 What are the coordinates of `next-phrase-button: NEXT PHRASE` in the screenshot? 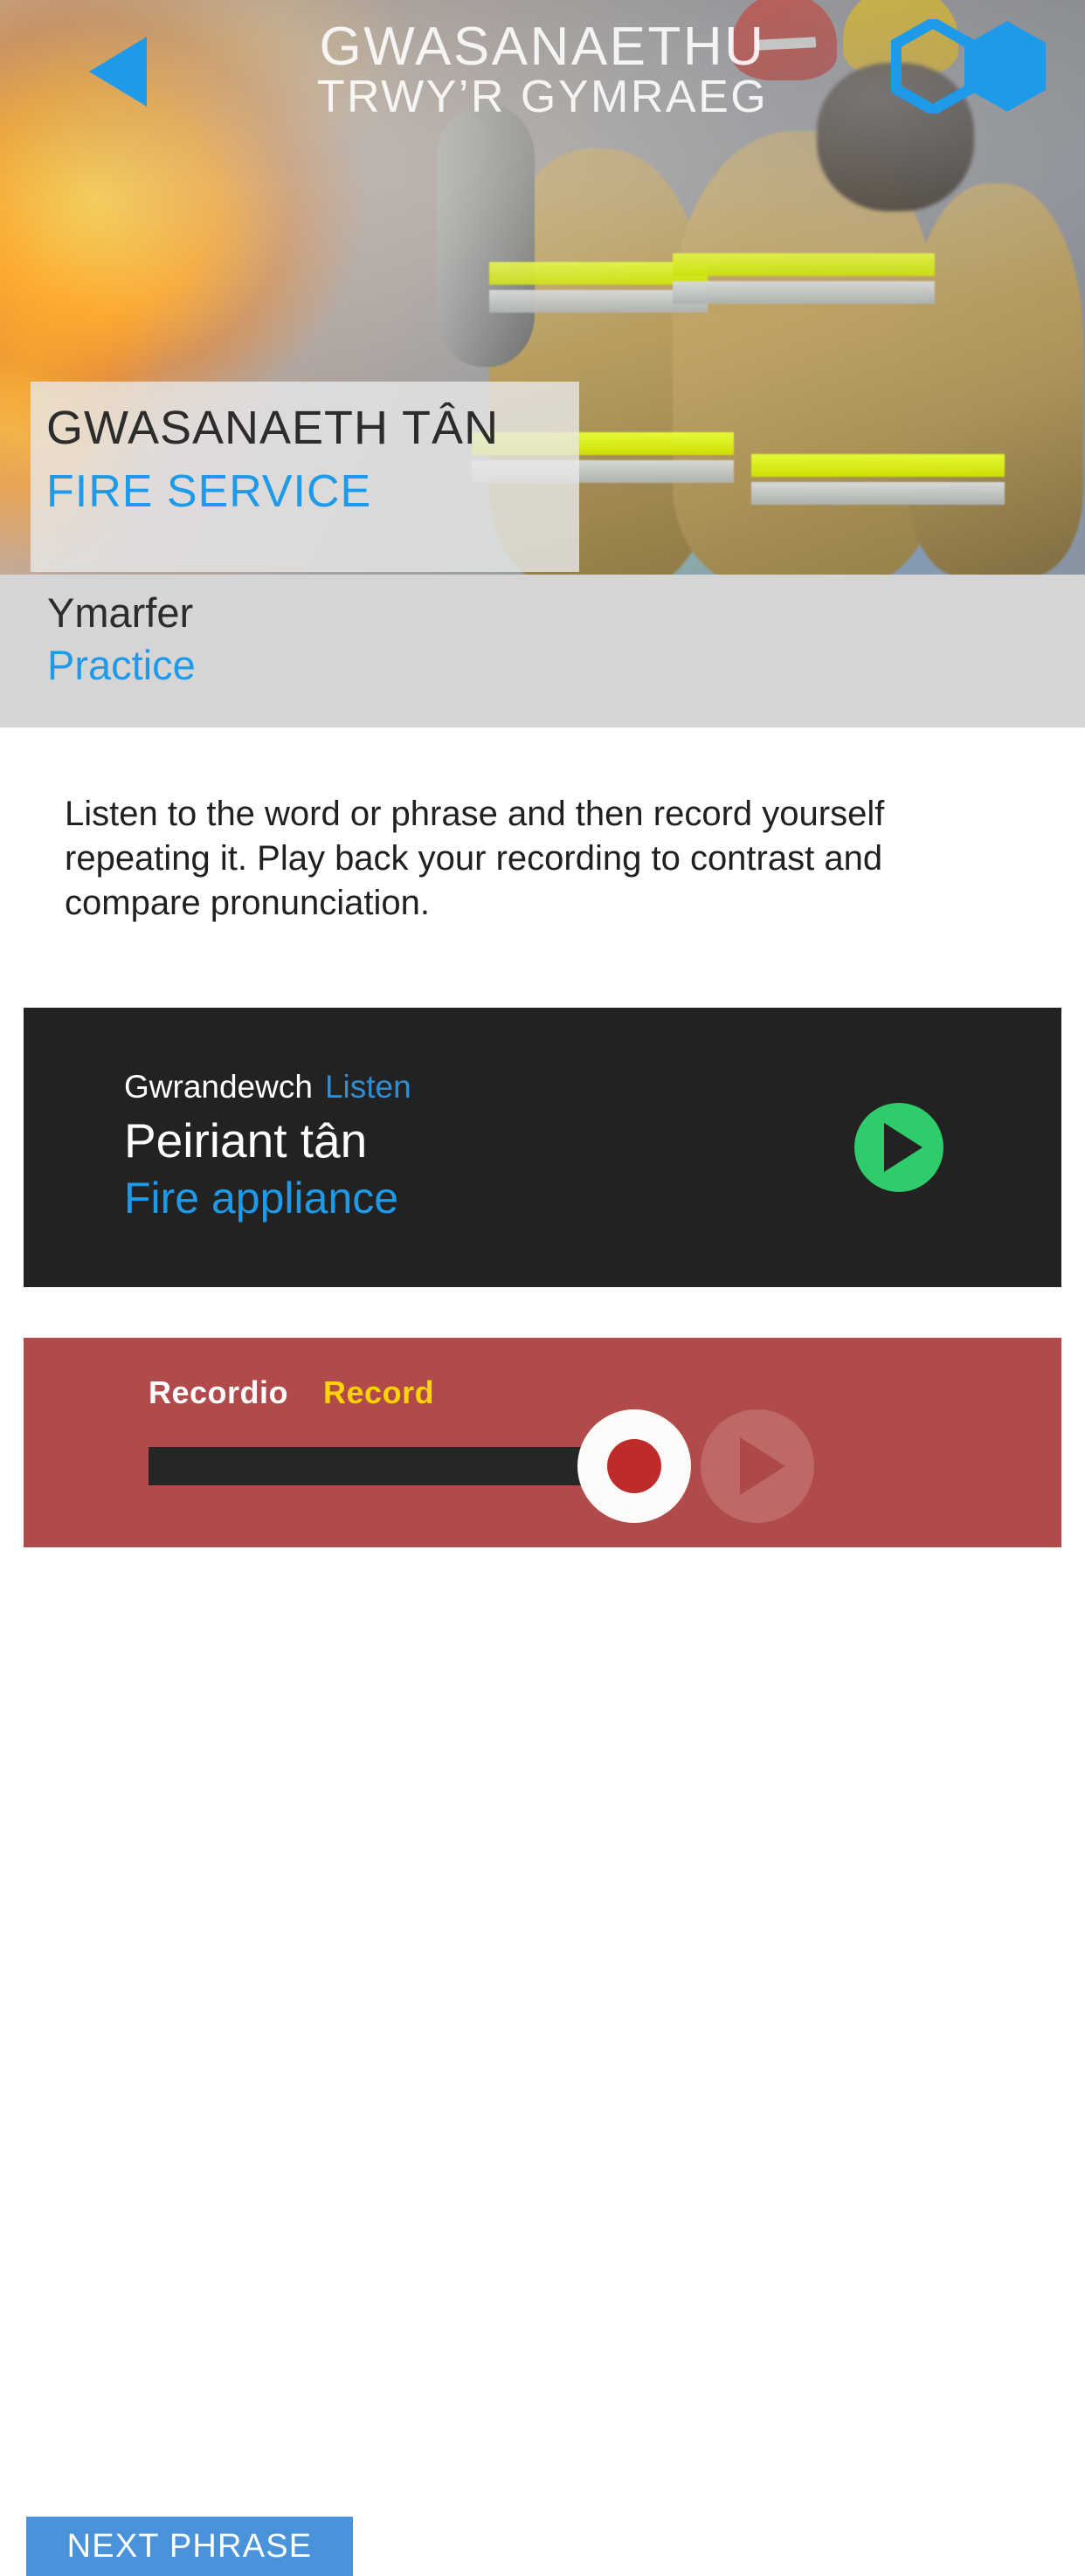 It's located at (189, 2546).